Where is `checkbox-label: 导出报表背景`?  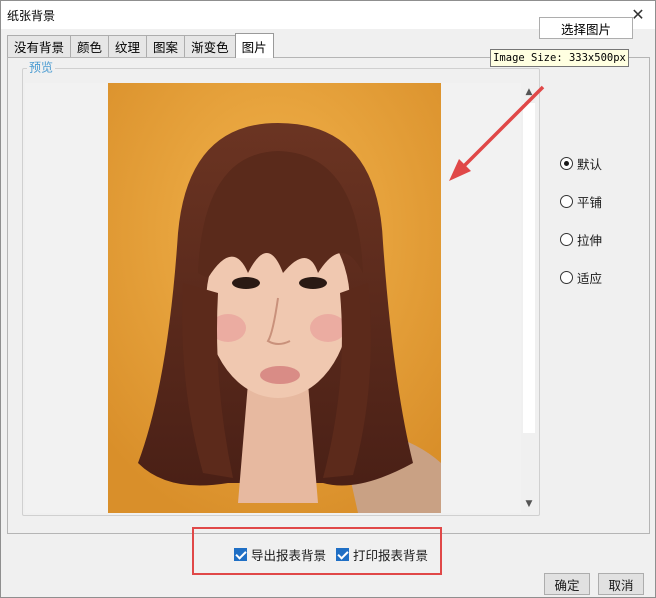
checkbox-label: 导出报表背景 is located at coordinates (289, 555).